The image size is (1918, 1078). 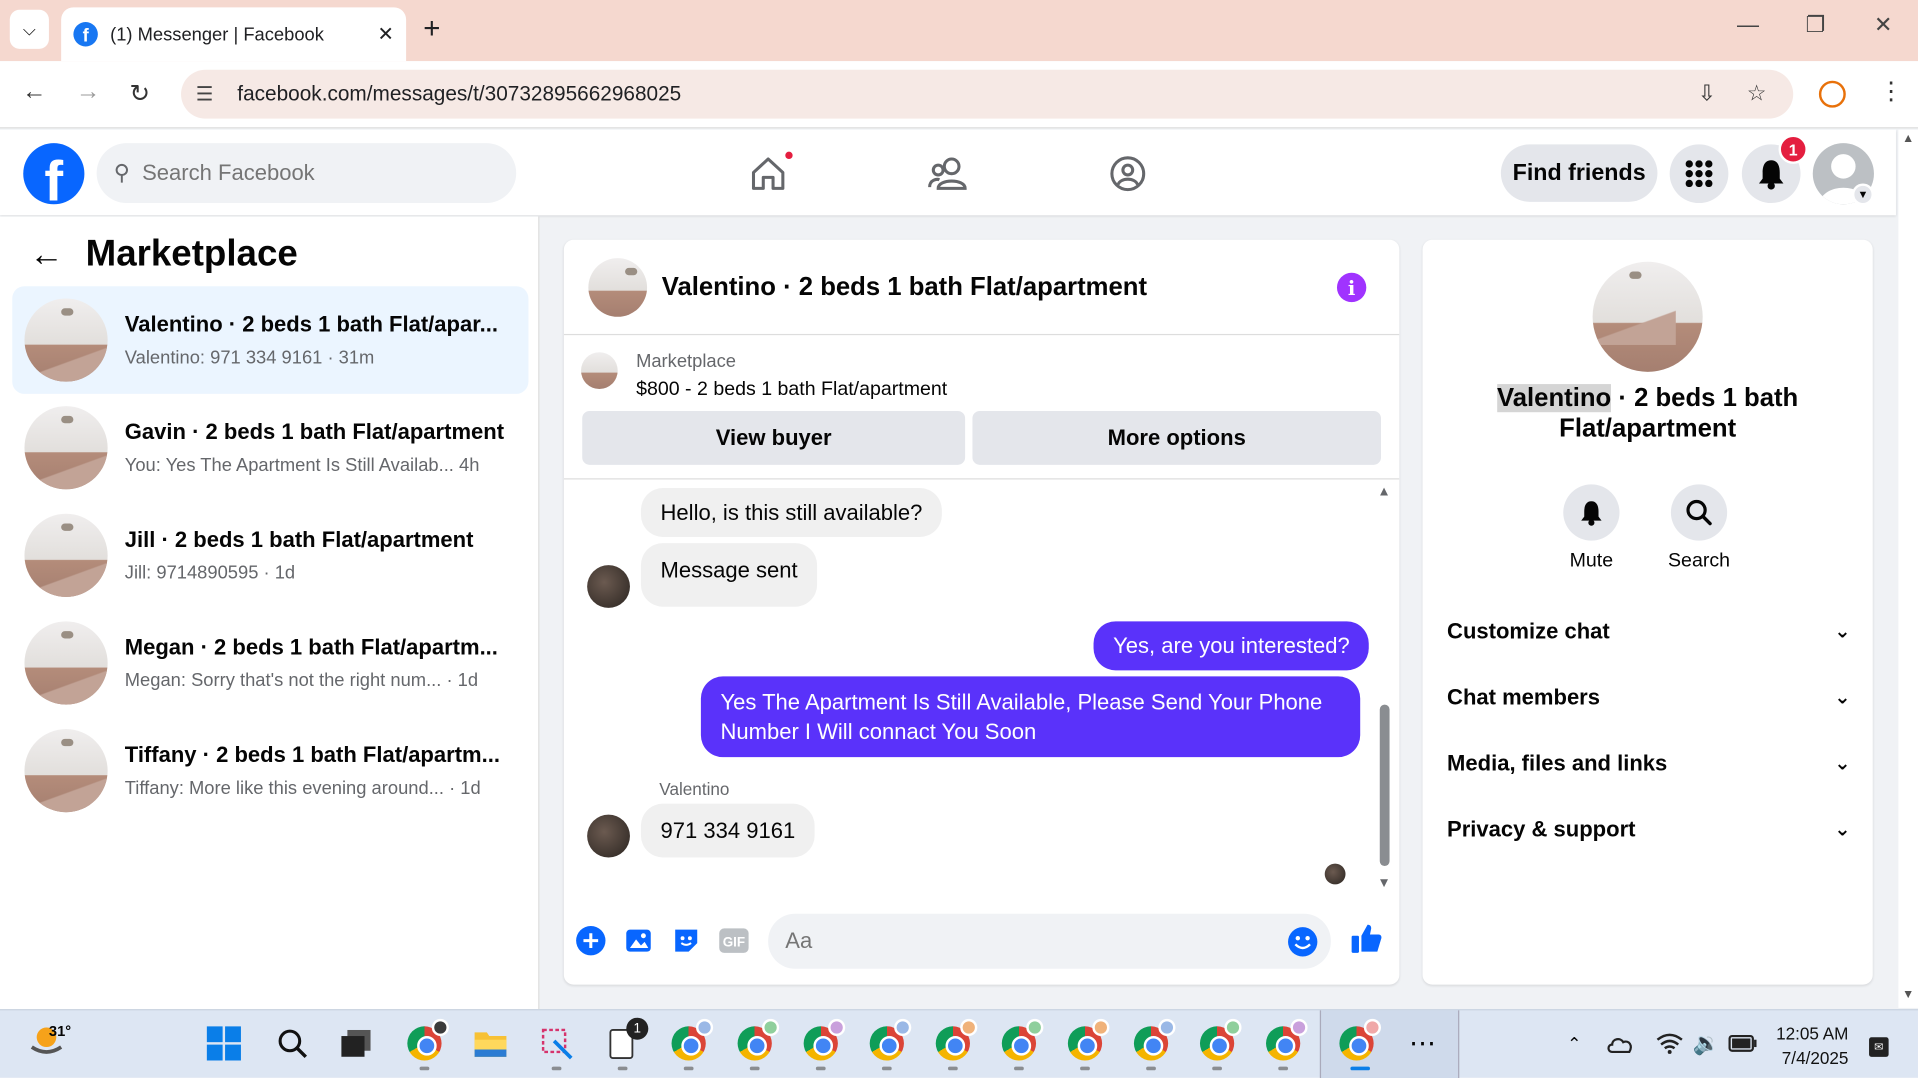 I want to click on gif-icon: GIF, so click(x=734, y=941).